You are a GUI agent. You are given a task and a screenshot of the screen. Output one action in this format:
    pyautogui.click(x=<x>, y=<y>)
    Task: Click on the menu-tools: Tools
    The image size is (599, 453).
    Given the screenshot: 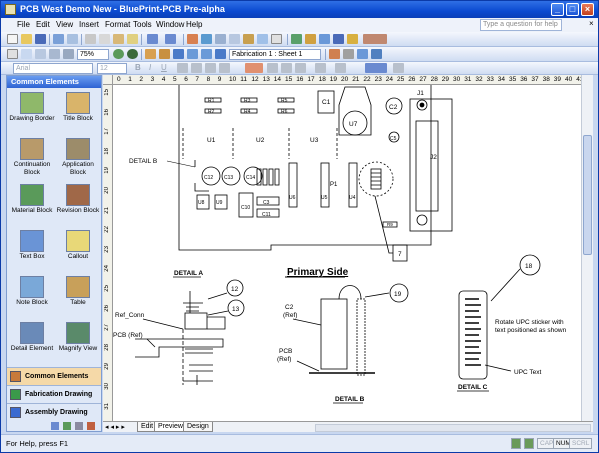 What is the action you would take?
    pyautogui.click(x=142, y=24)
    